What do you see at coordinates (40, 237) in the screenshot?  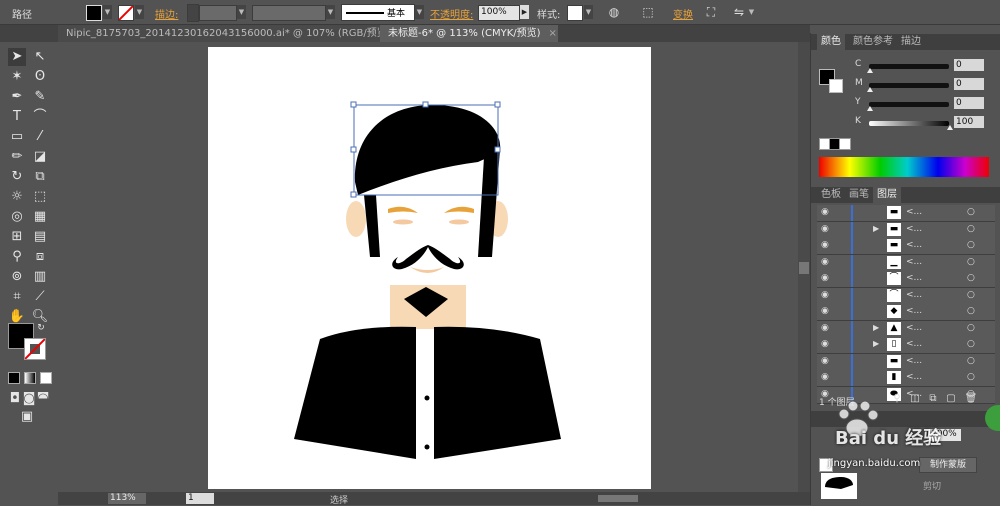 I see `gradient-tool-icon: ▤` at bounding box center [40, 237].